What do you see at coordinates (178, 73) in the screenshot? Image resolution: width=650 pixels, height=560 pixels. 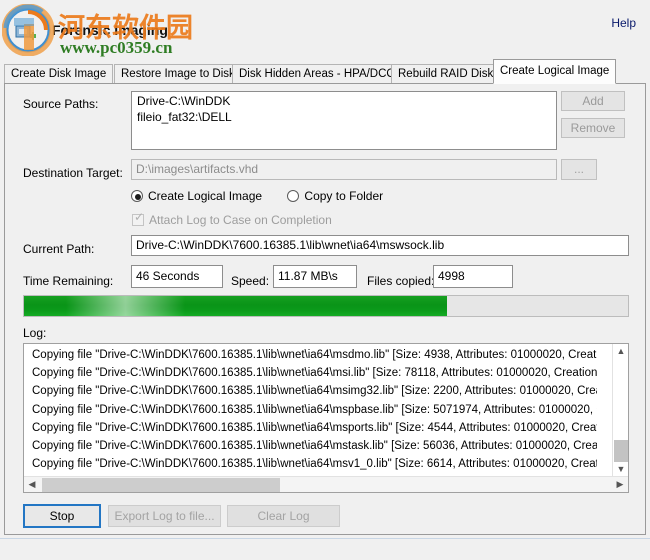 I see `tab-restore-image-to-disk: Restore Image to Disk` at bounding box center [178, 73].